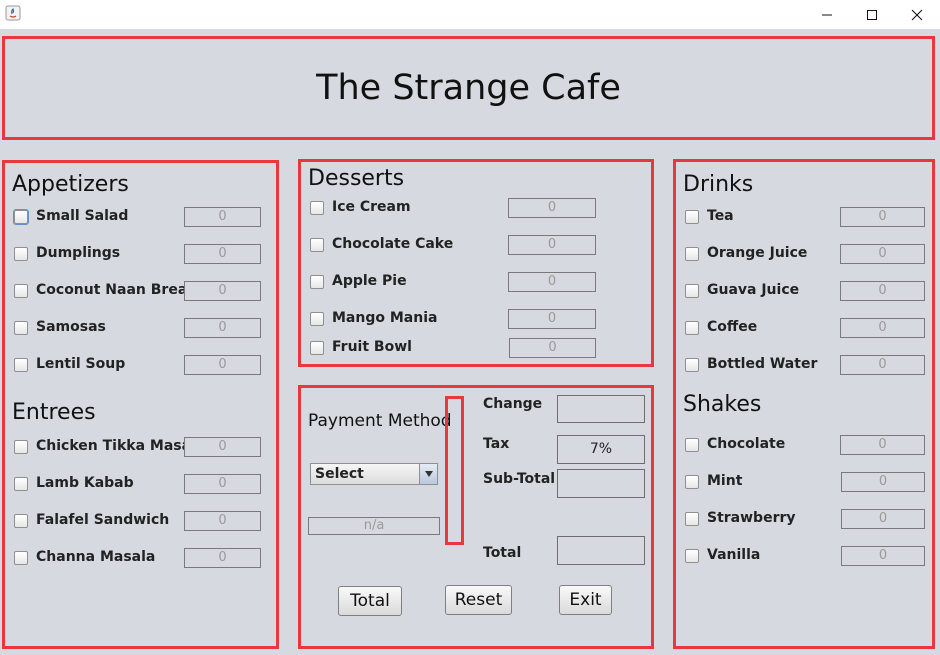 This screenshot has width=940, height=655. What do you see at coordinates (81, 364) in the screenshot?
I see `lentil-soup-label: Lentil Soup` at bounding box center [81, 364].